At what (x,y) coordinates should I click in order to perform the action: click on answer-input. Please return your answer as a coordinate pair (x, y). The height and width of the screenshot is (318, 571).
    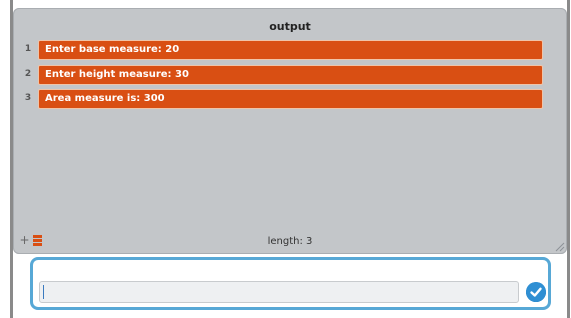
    Looking at the image, I should click on (279, 292).